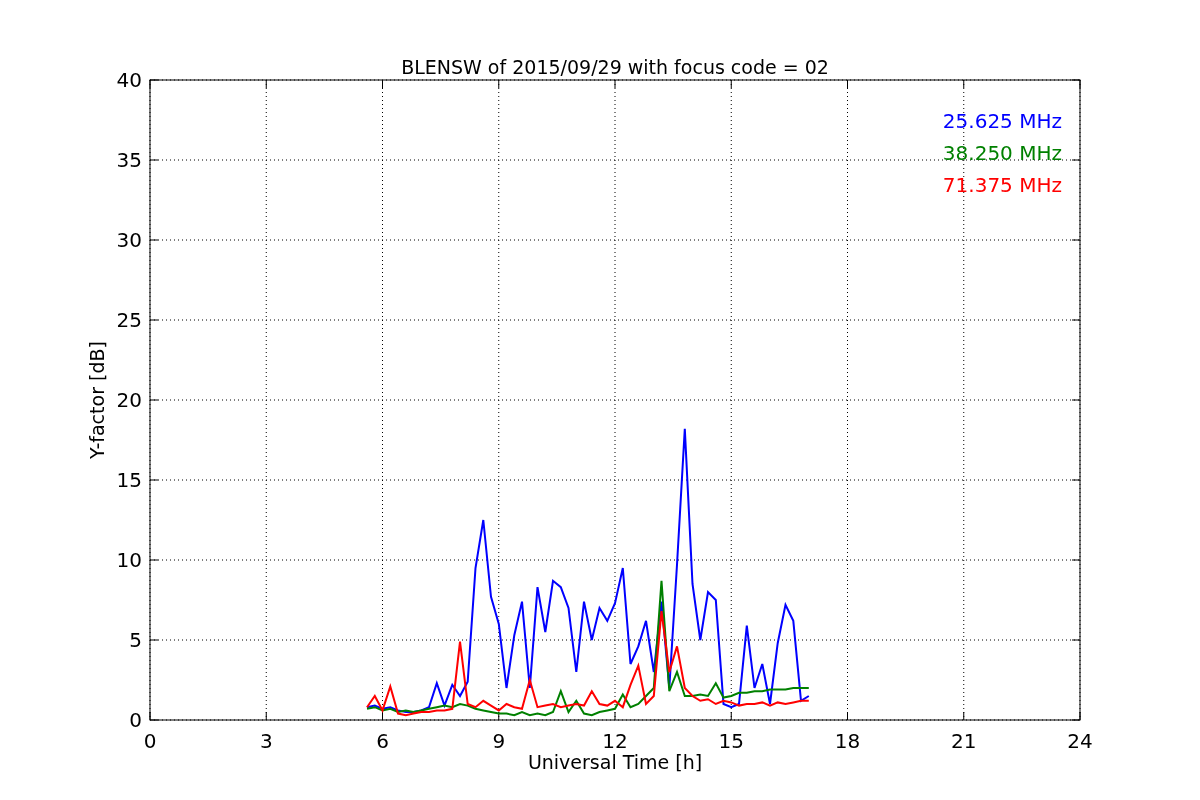  Describe the element at coordinates (97, 400) in the screenshot. I see `axis-title: Y-factor [dB]` at that location.